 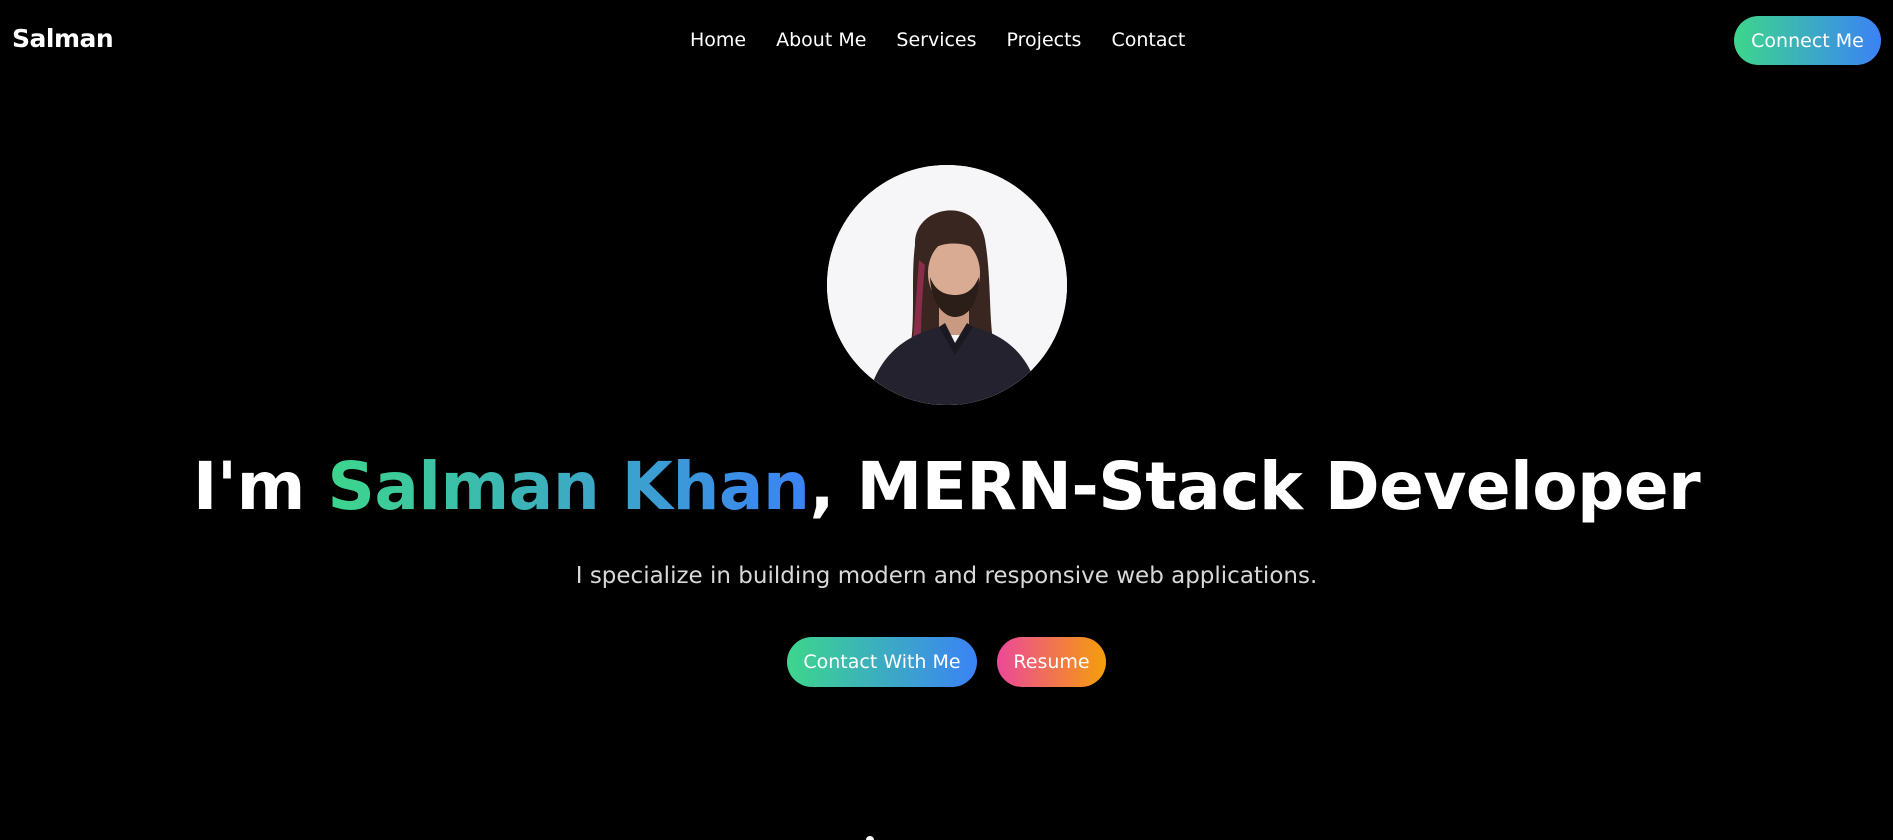 I want to click on hero-actions: Contact With Me Resume, so click(x=946, y=662).